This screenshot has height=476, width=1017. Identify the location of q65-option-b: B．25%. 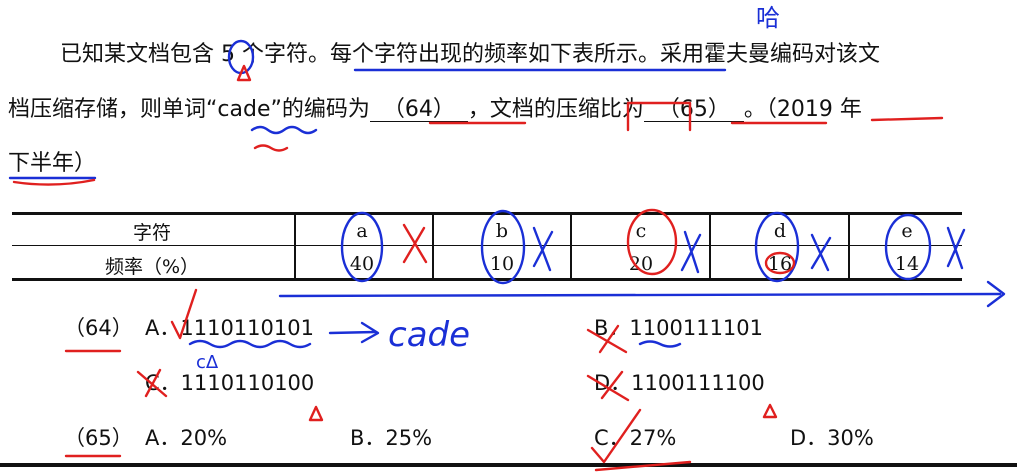
(391, 438).